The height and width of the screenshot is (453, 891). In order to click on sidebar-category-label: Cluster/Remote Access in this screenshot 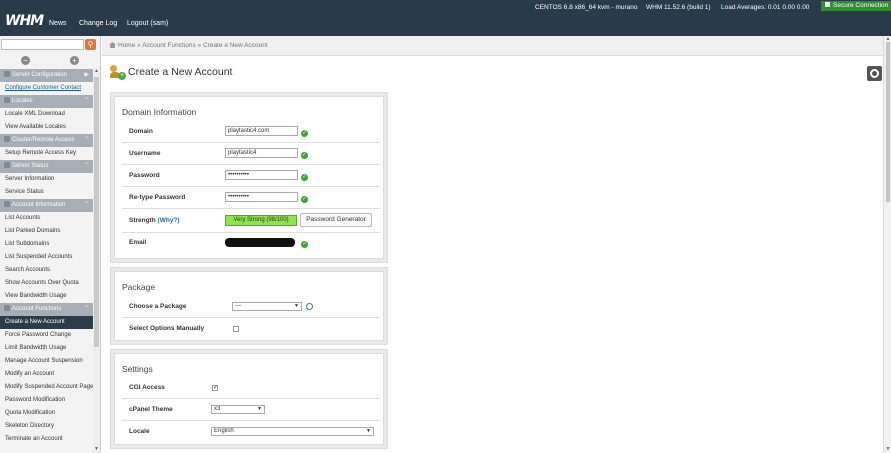, I will do `click(43, 140)`.